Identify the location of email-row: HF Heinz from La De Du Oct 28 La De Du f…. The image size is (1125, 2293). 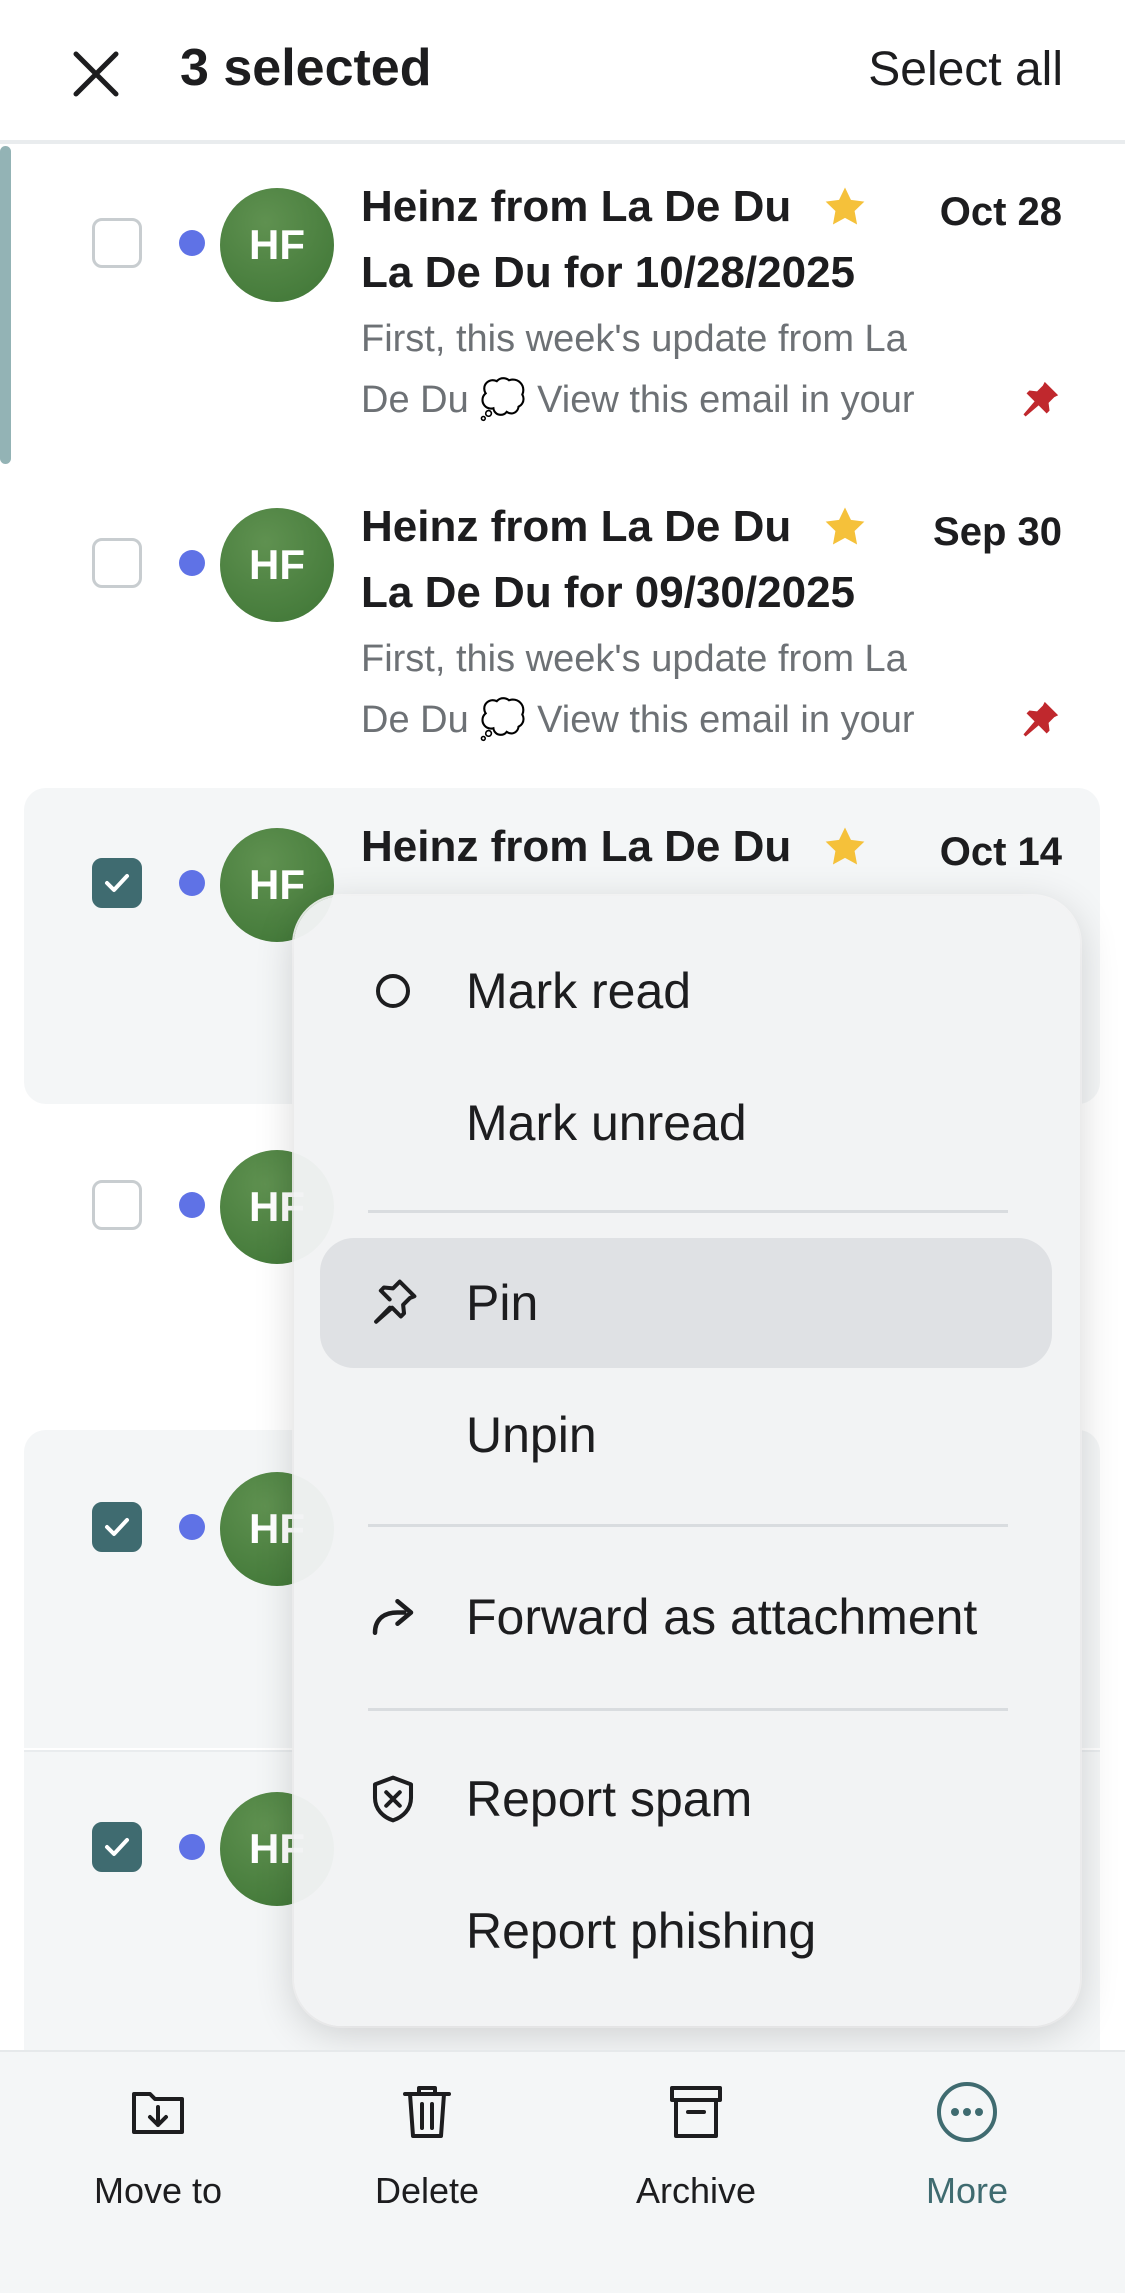
(562, 306).